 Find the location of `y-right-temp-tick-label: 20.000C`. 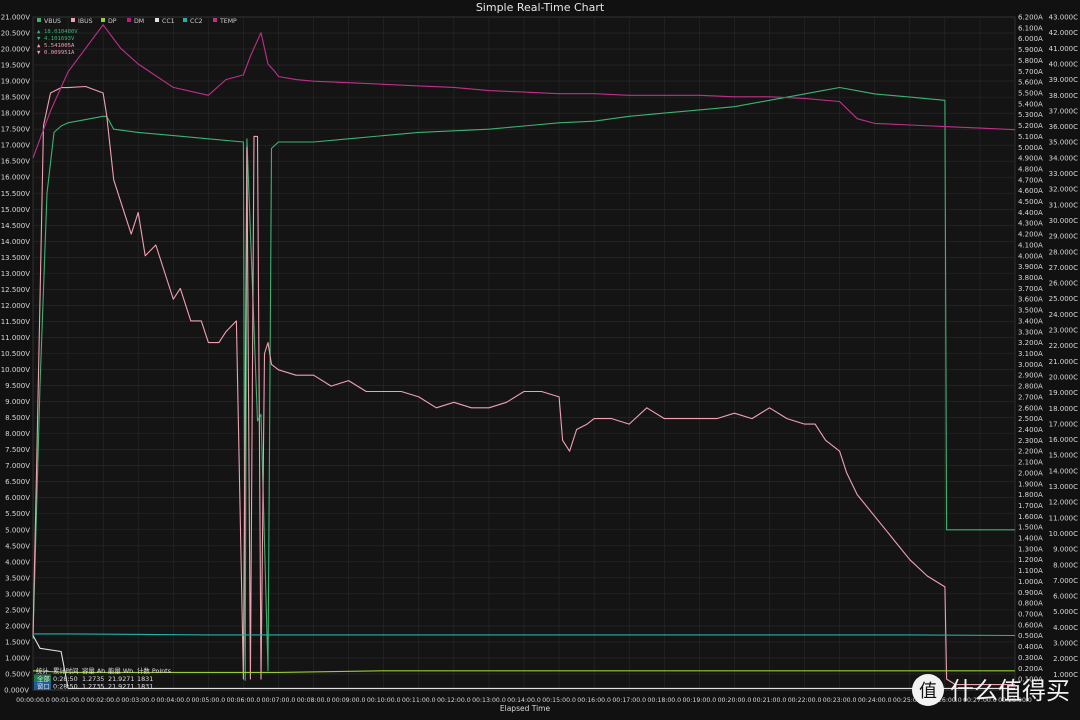

y-right-temp-tick-label: 20.000C is located at coordinates (1063, 377).